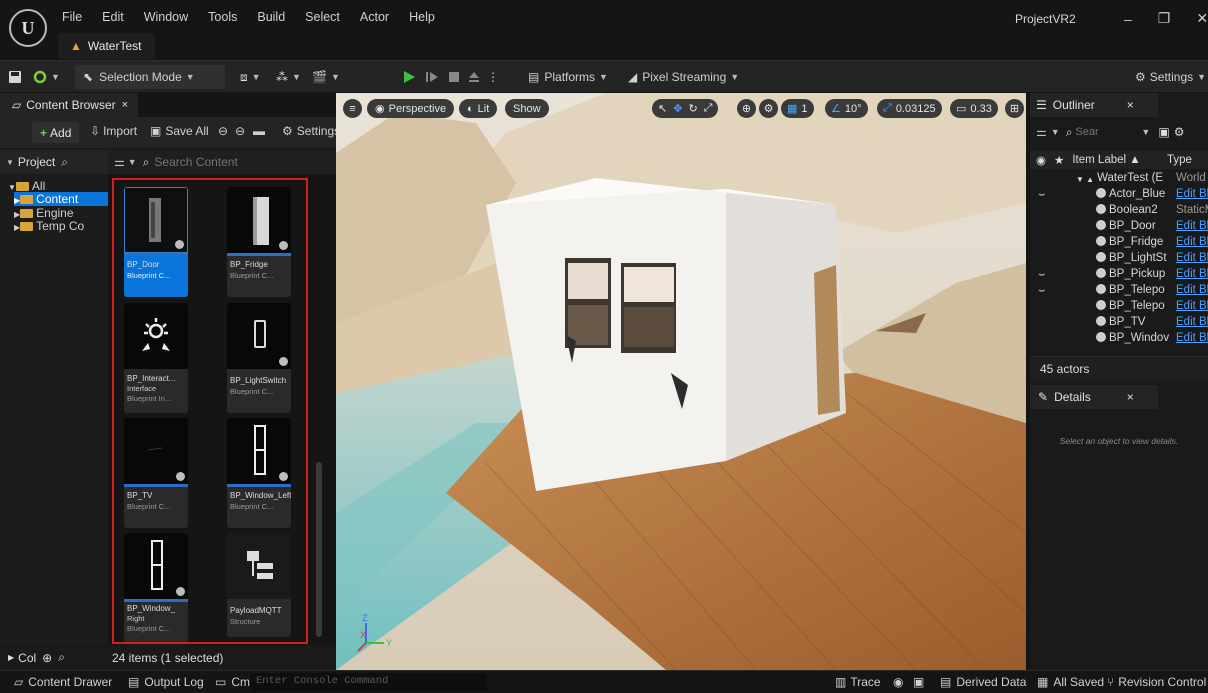  Describe the element at coordinates (974, 108) in the screenshot. I see `camera-speed-button: ▭ 0.33` at that location.